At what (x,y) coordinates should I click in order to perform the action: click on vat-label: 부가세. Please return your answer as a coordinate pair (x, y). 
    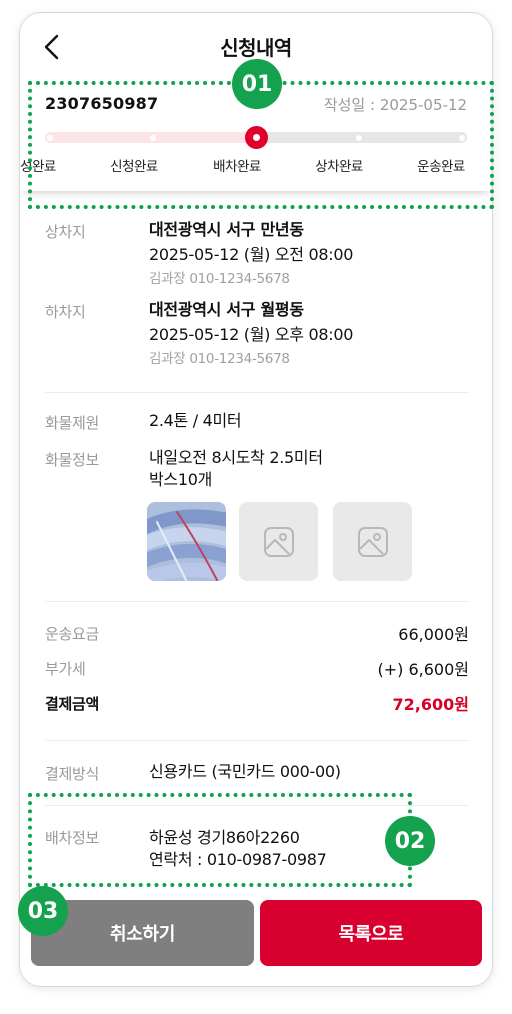
    Looking at the image, I should click on (65, 669).